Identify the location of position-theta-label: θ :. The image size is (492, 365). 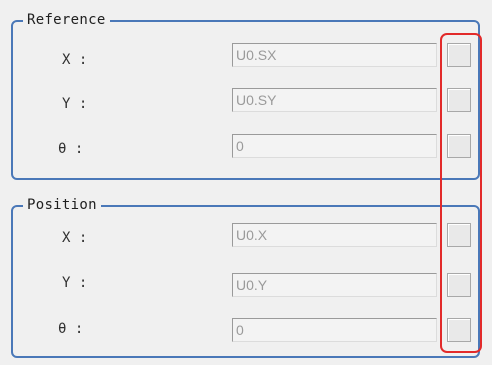
(71, 329).